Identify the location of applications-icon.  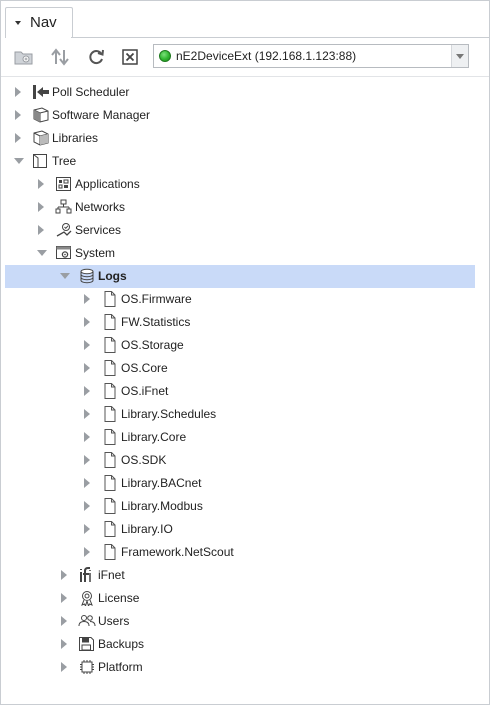
(64, 184).